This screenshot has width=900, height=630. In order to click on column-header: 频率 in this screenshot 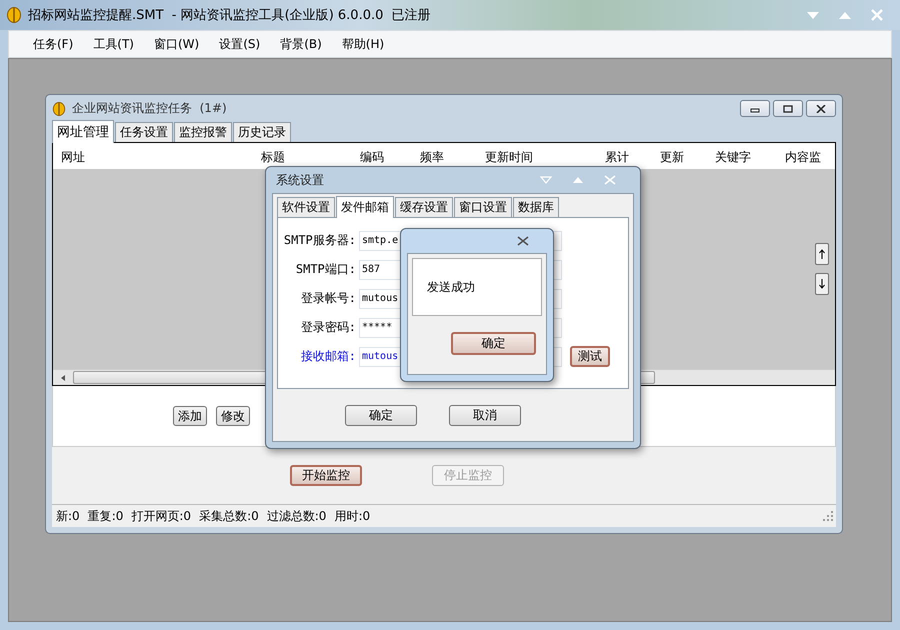, I will do `click(432, 157)`.